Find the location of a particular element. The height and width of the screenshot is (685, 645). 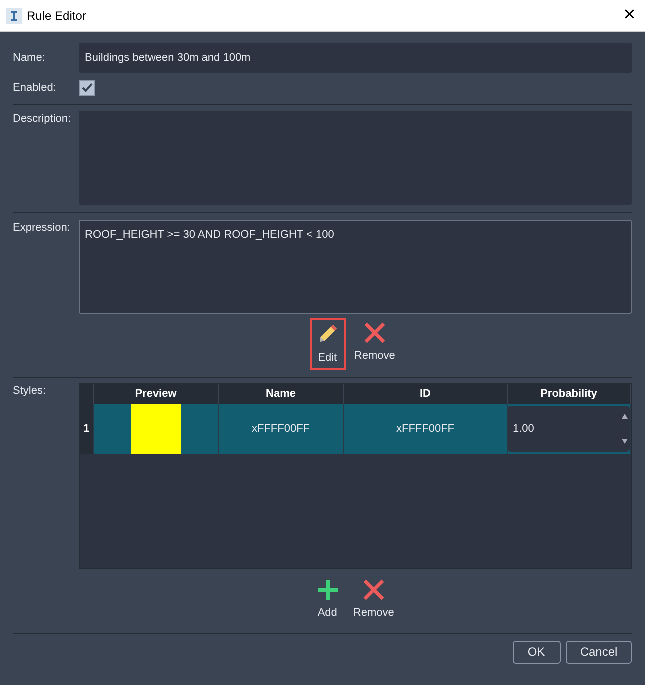

edit-button: Edit is located at coordinates (328, 344).